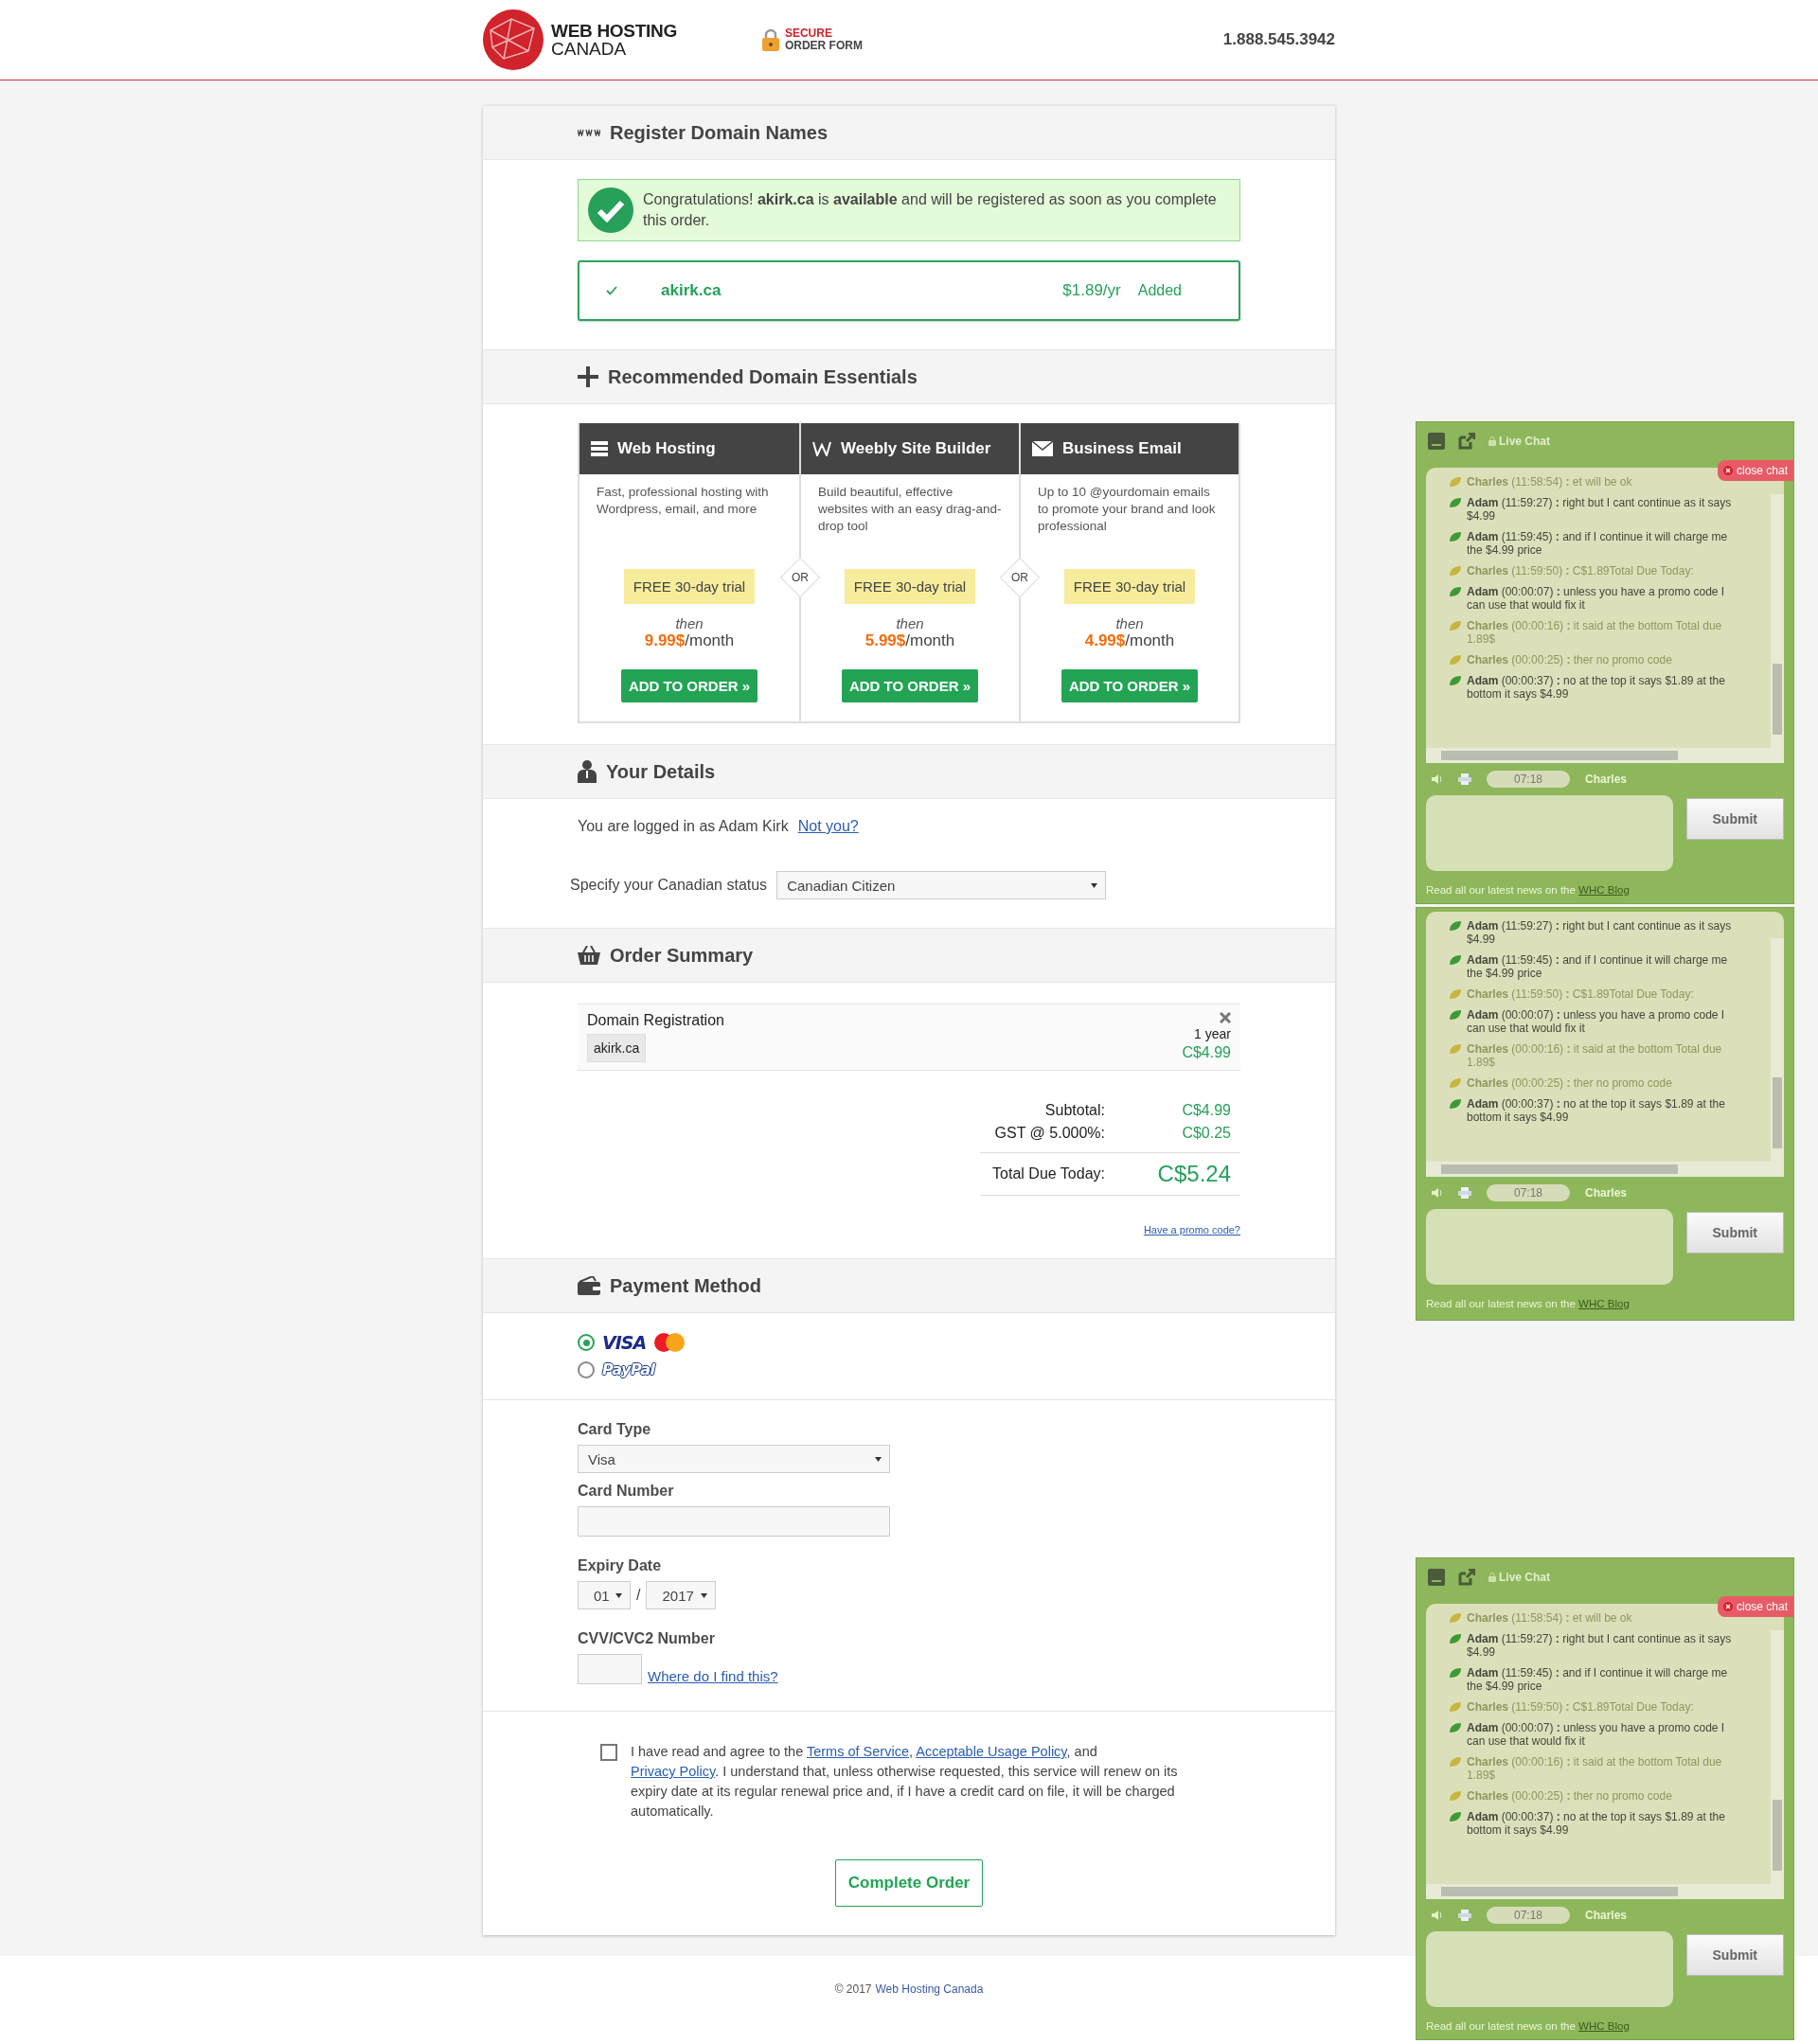 Image resolution: width=1818 pixels, height=2044 pixels. I want to click on cvv-help-link: Where do I find this?, so click(713, 1676).